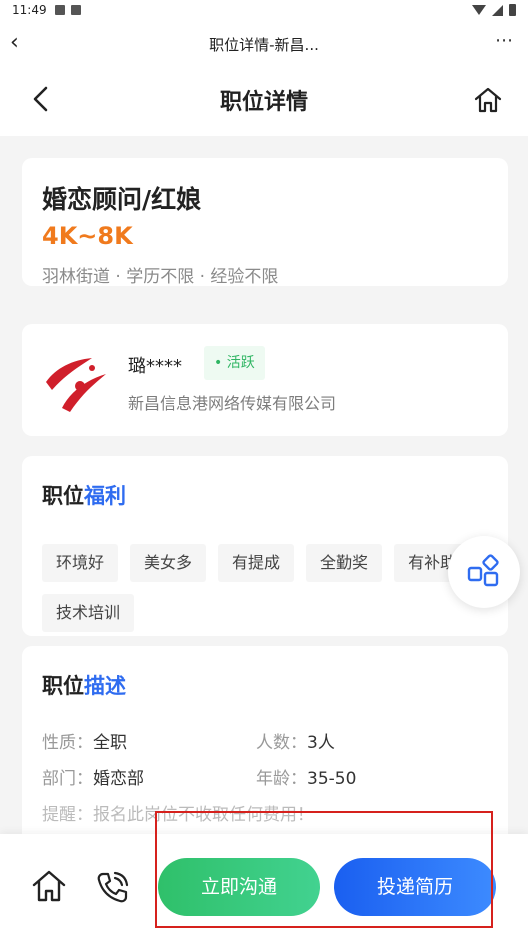 The width and height of the screenshot is (528, 938). What do you see at coordinates (49, 886) in the screenshot?
I see `bottom-home-icon` at bounding box center [49, 886].